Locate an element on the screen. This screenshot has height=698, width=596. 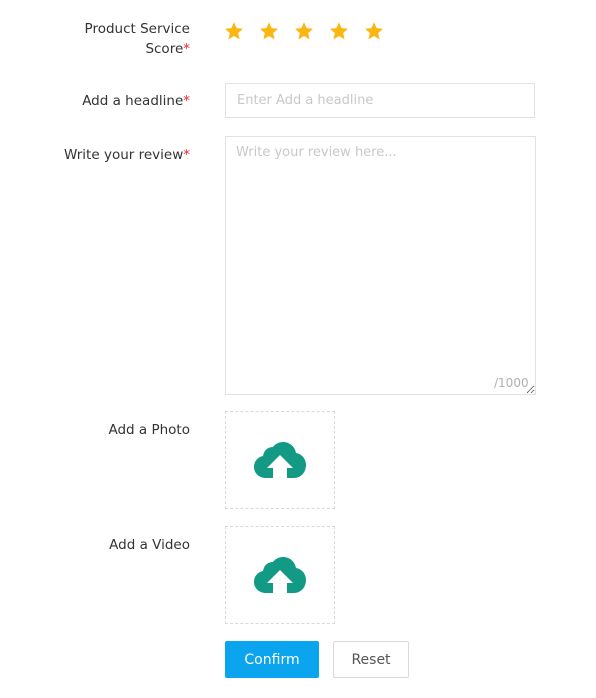
headline-label: Add a headline* is located at coordinates (136, 101).